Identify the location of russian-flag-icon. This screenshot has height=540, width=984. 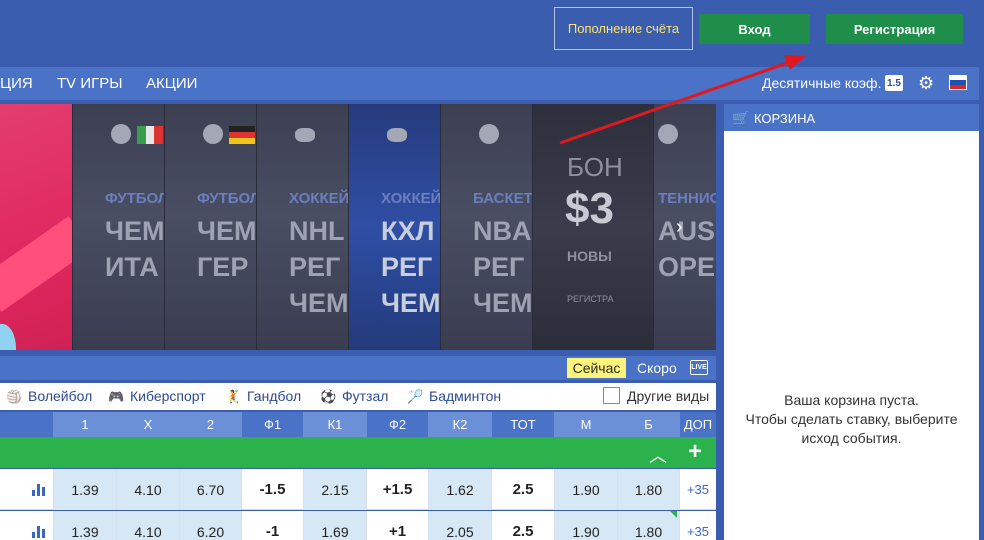
(958, 82).